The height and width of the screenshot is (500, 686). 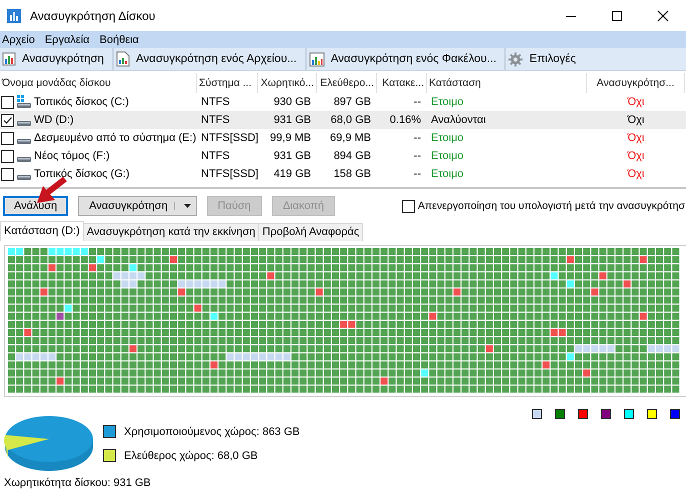 What do you see at coordinates (507, 83) in the screenshot?
I see `column-header: Κατάσταση` at bounding box center [507, 83].